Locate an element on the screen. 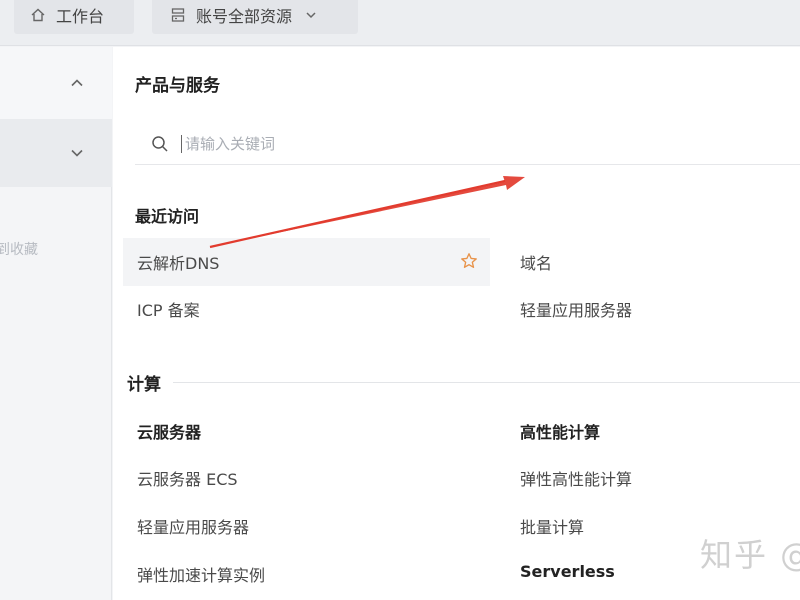 The height and width of the screenshot is (600, 800). search-input: 请输入关键词 is located at coordinates (467, 144).